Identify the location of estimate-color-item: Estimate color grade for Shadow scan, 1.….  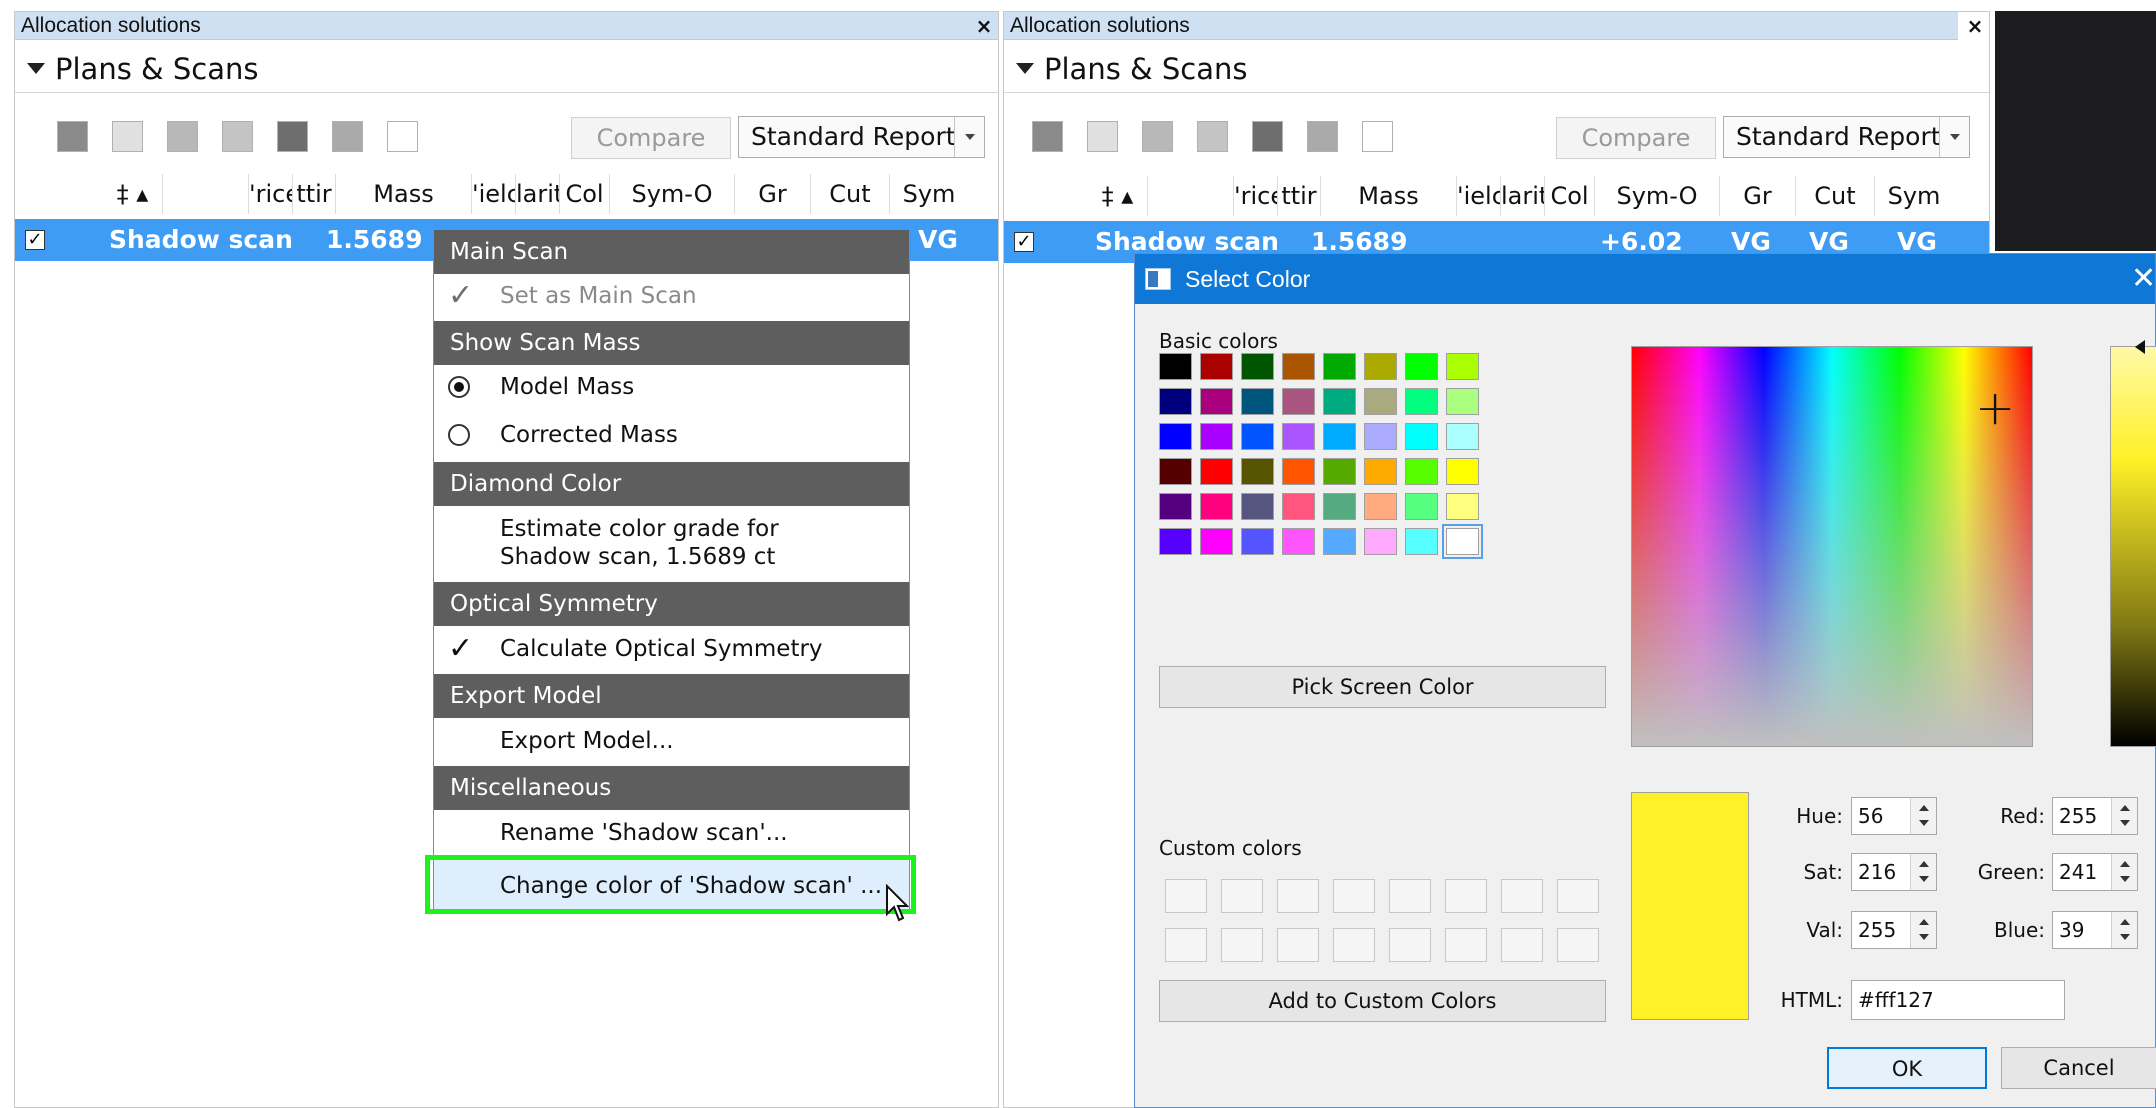
(671, 543).